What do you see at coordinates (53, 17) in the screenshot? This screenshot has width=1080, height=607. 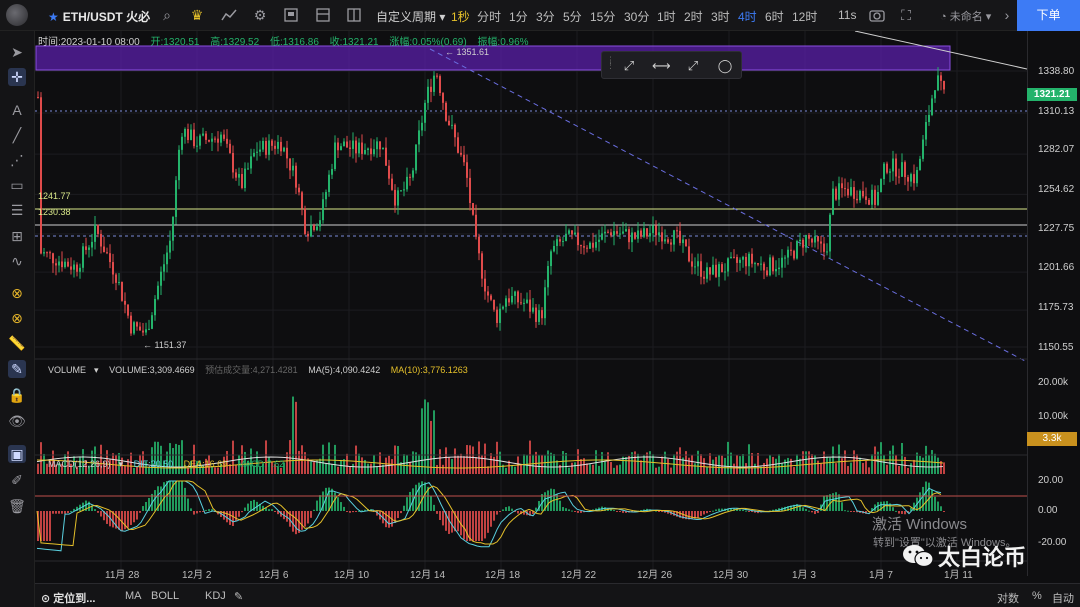 I see `favorite-star-icon: ★` at bounding box center [53, 17].